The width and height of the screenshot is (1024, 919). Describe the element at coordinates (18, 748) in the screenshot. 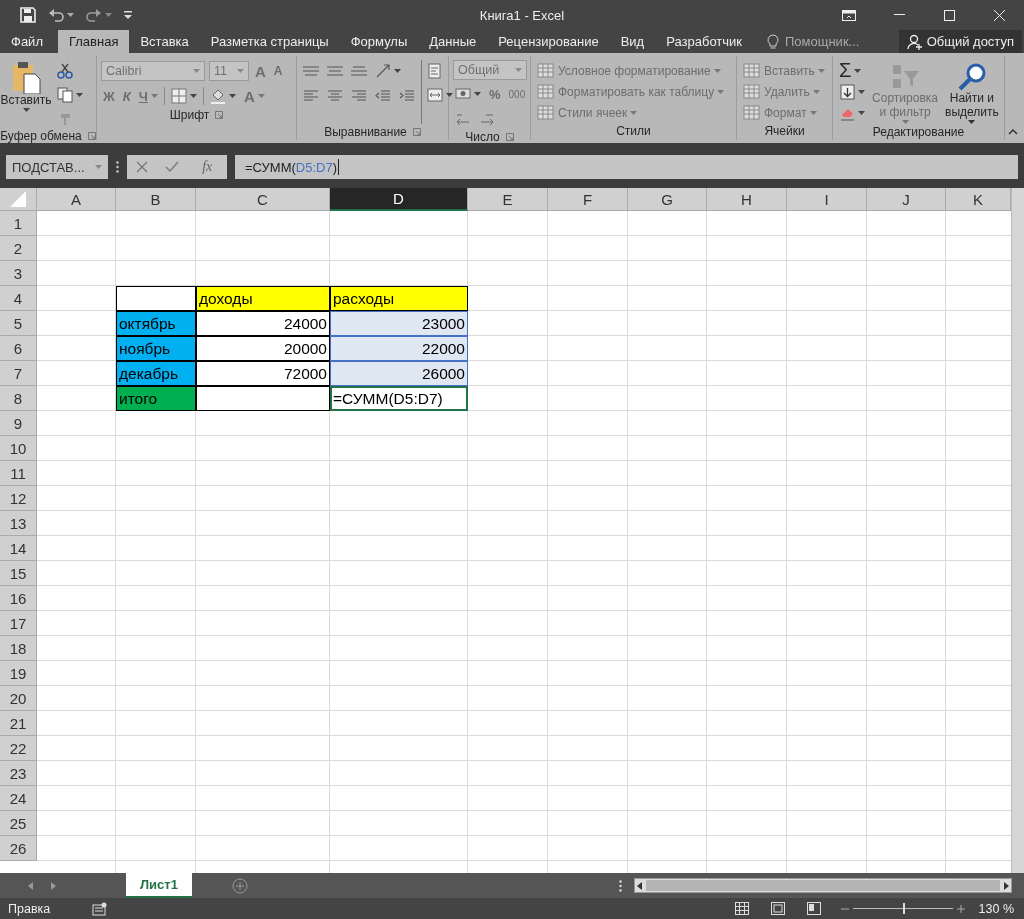

I see `row-header: 22` at that location.